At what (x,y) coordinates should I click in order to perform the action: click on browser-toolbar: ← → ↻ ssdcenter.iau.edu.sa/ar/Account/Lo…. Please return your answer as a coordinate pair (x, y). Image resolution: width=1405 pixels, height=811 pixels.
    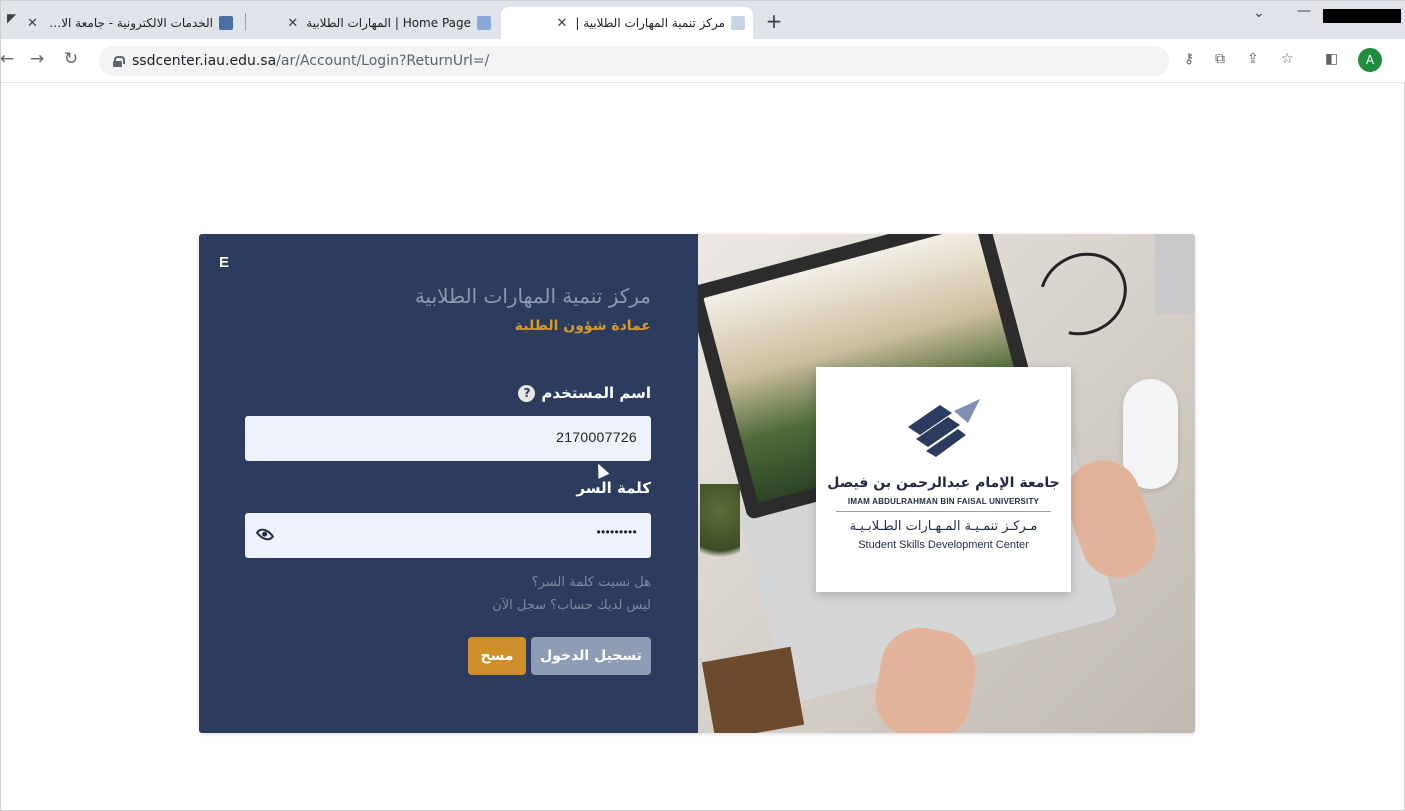
    Looking at the image, I should click on (702, 61).